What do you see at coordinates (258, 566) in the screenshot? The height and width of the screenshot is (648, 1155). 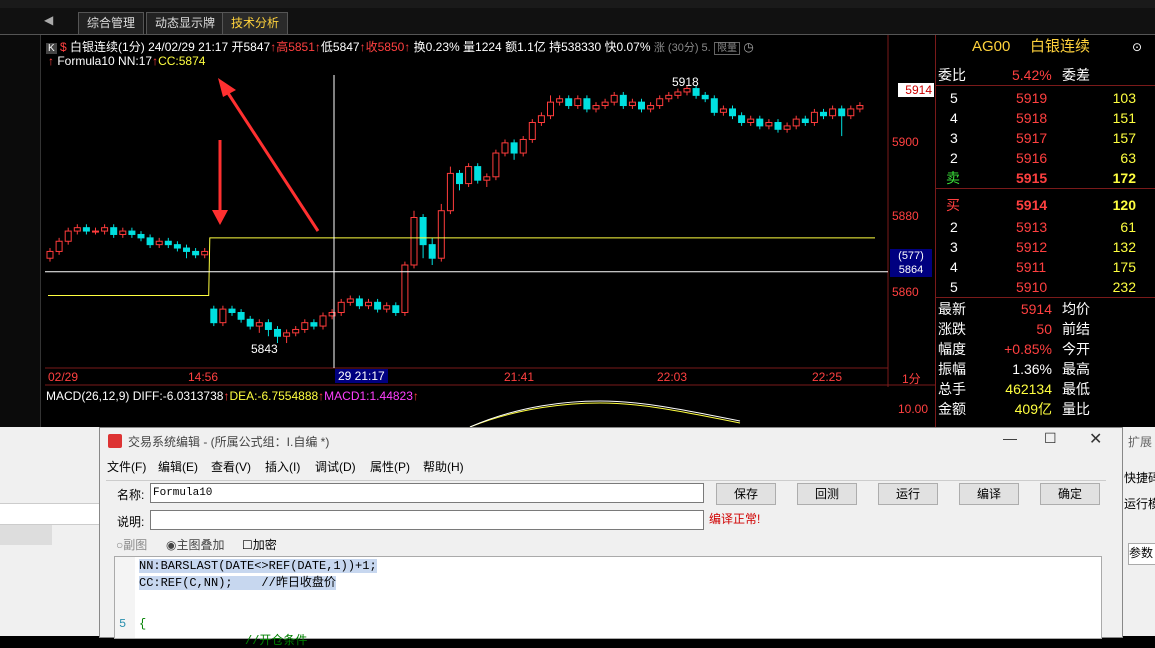 I see `code-line-1: NN:BARSLAST(DATE<>REF(DATE,1))+1;` at bounding box center [258, 566].